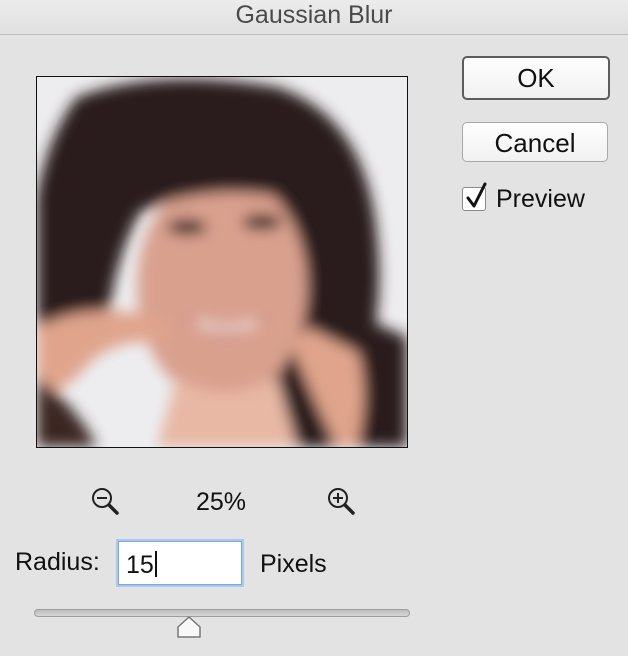  I want to click on preview-toggle: Preview, so click(523, 198).